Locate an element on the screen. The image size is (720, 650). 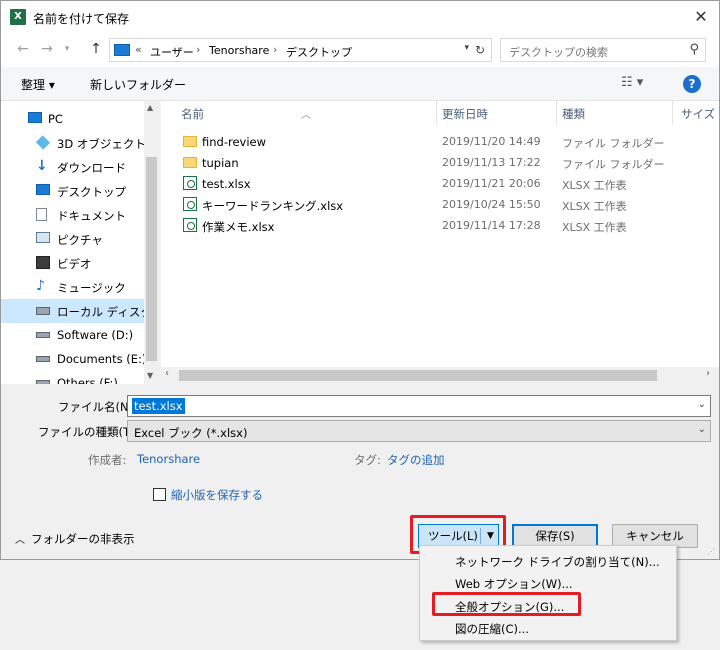
author-field: Tenorshare is located at coordinates (168, 459).